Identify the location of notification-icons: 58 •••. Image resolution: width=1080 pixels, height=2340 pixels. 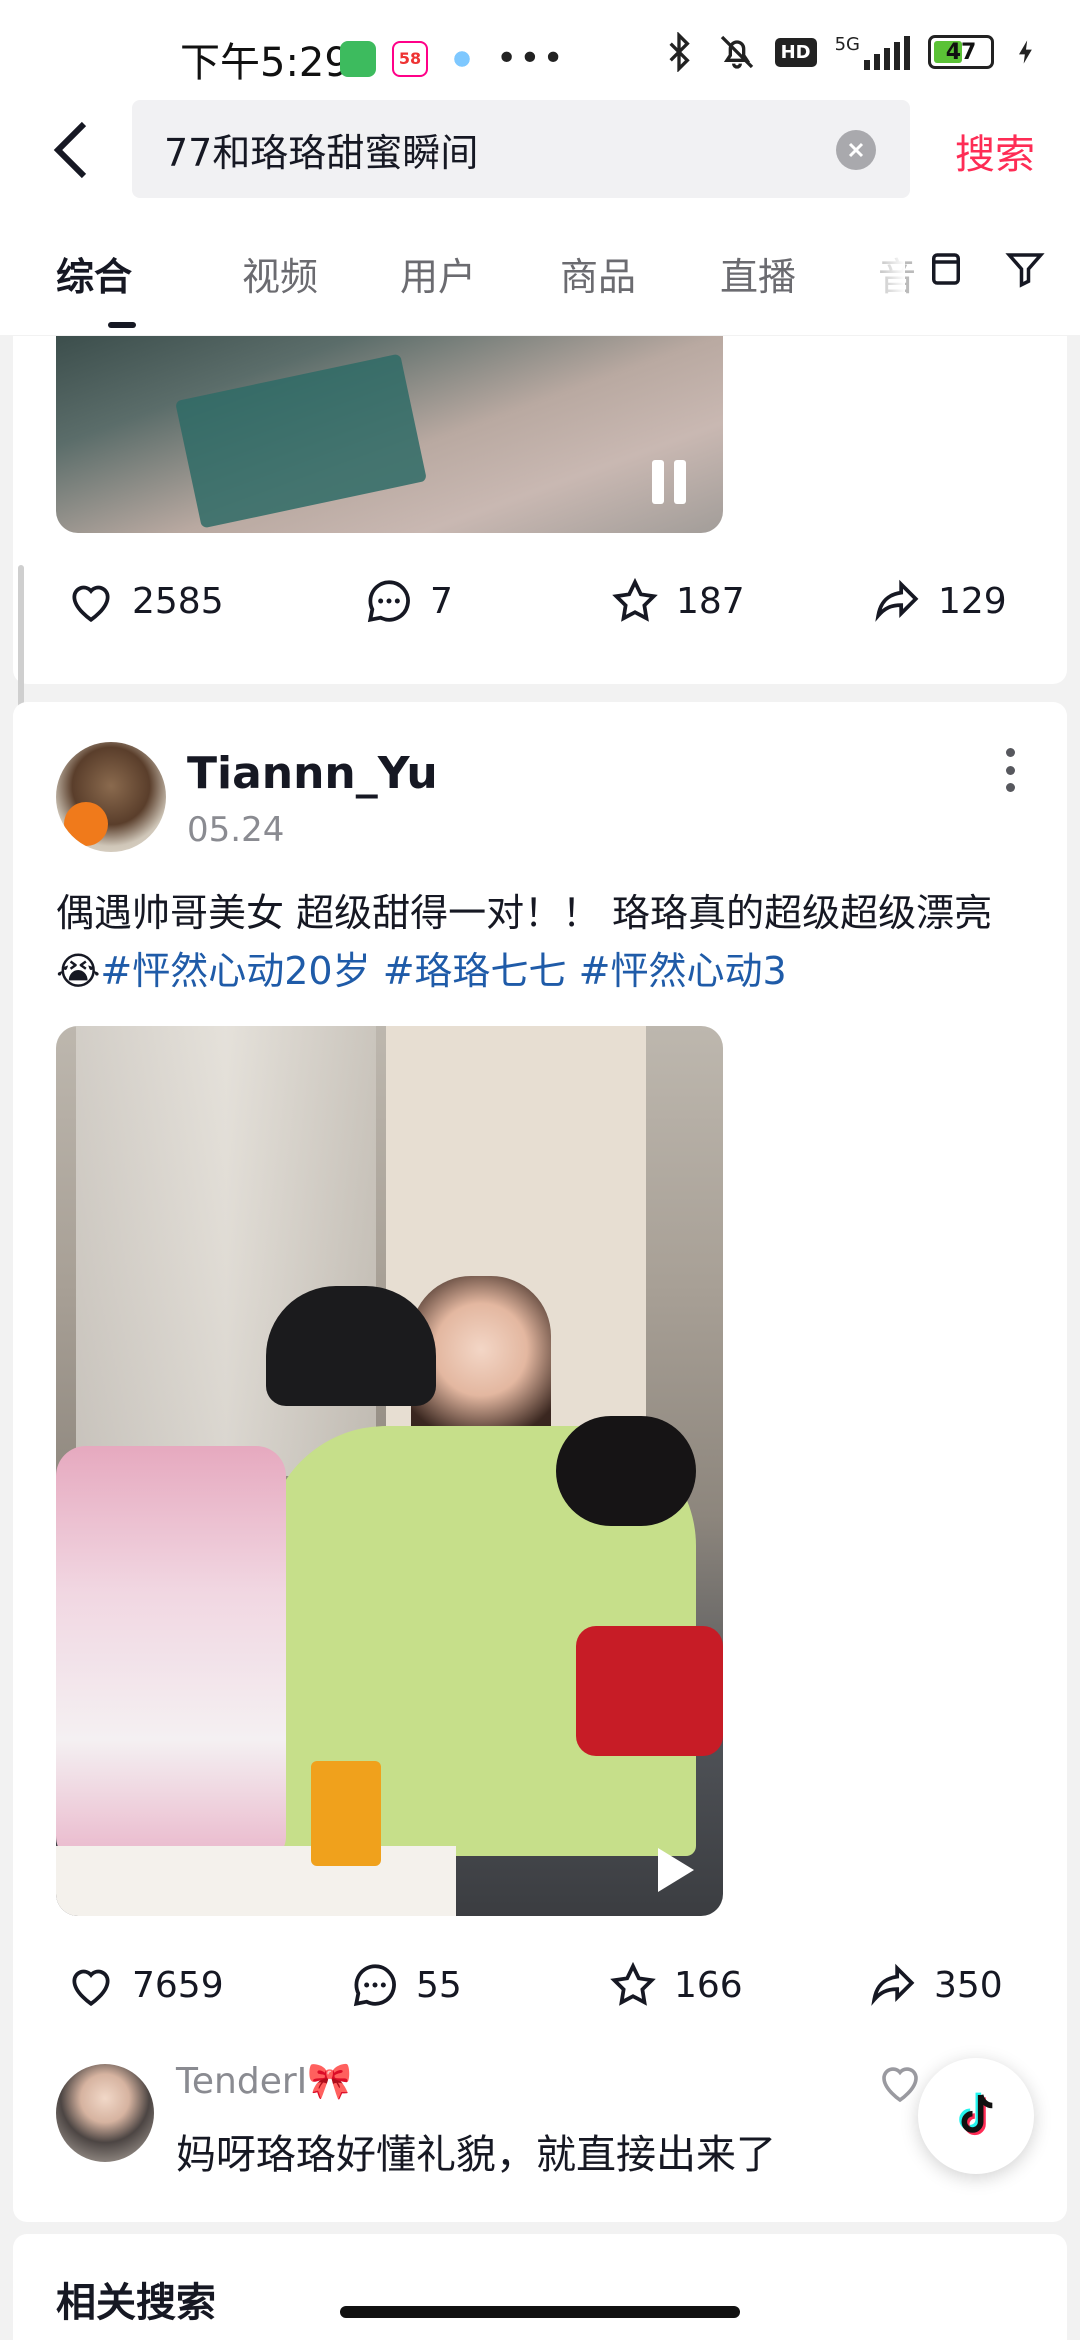
(453, 58).